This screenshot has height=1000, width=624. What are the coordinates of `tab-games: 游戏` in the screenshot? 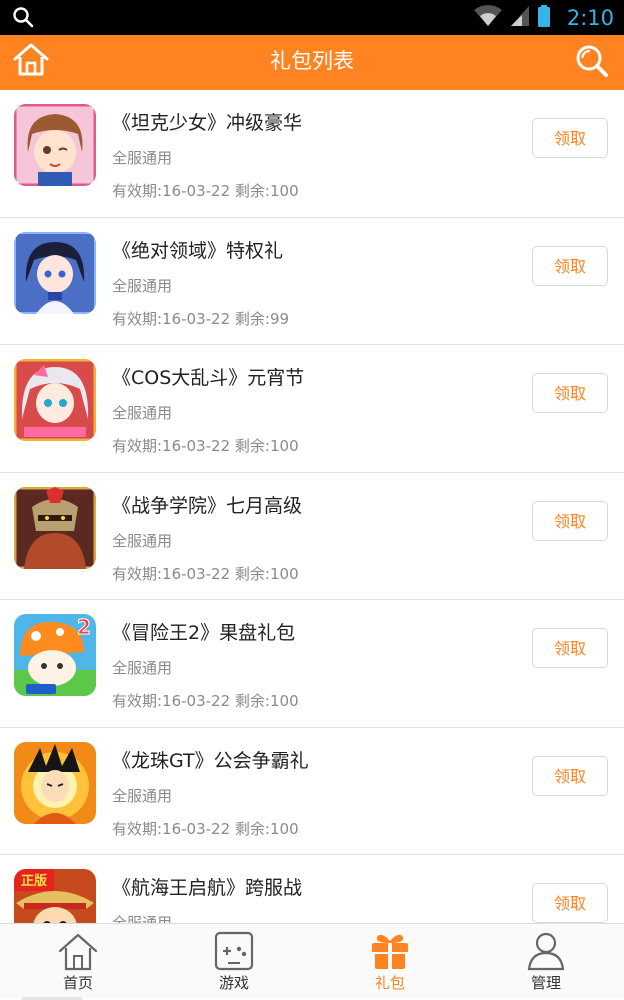 It's located at (234, 961).